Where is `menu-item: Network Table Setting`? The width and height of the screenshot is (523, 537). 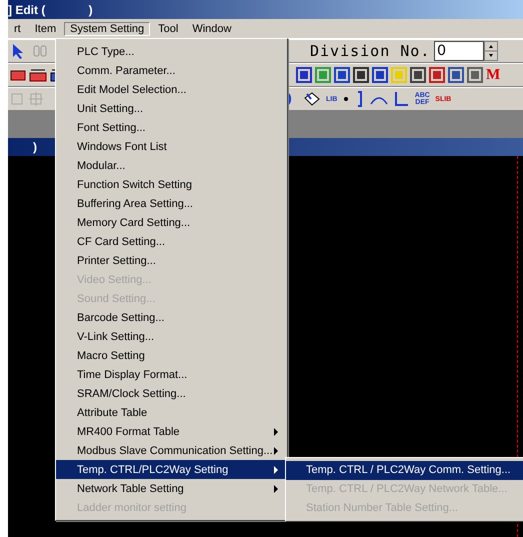
menu-item: Network Table Setting is located at coordinates (171, 488).